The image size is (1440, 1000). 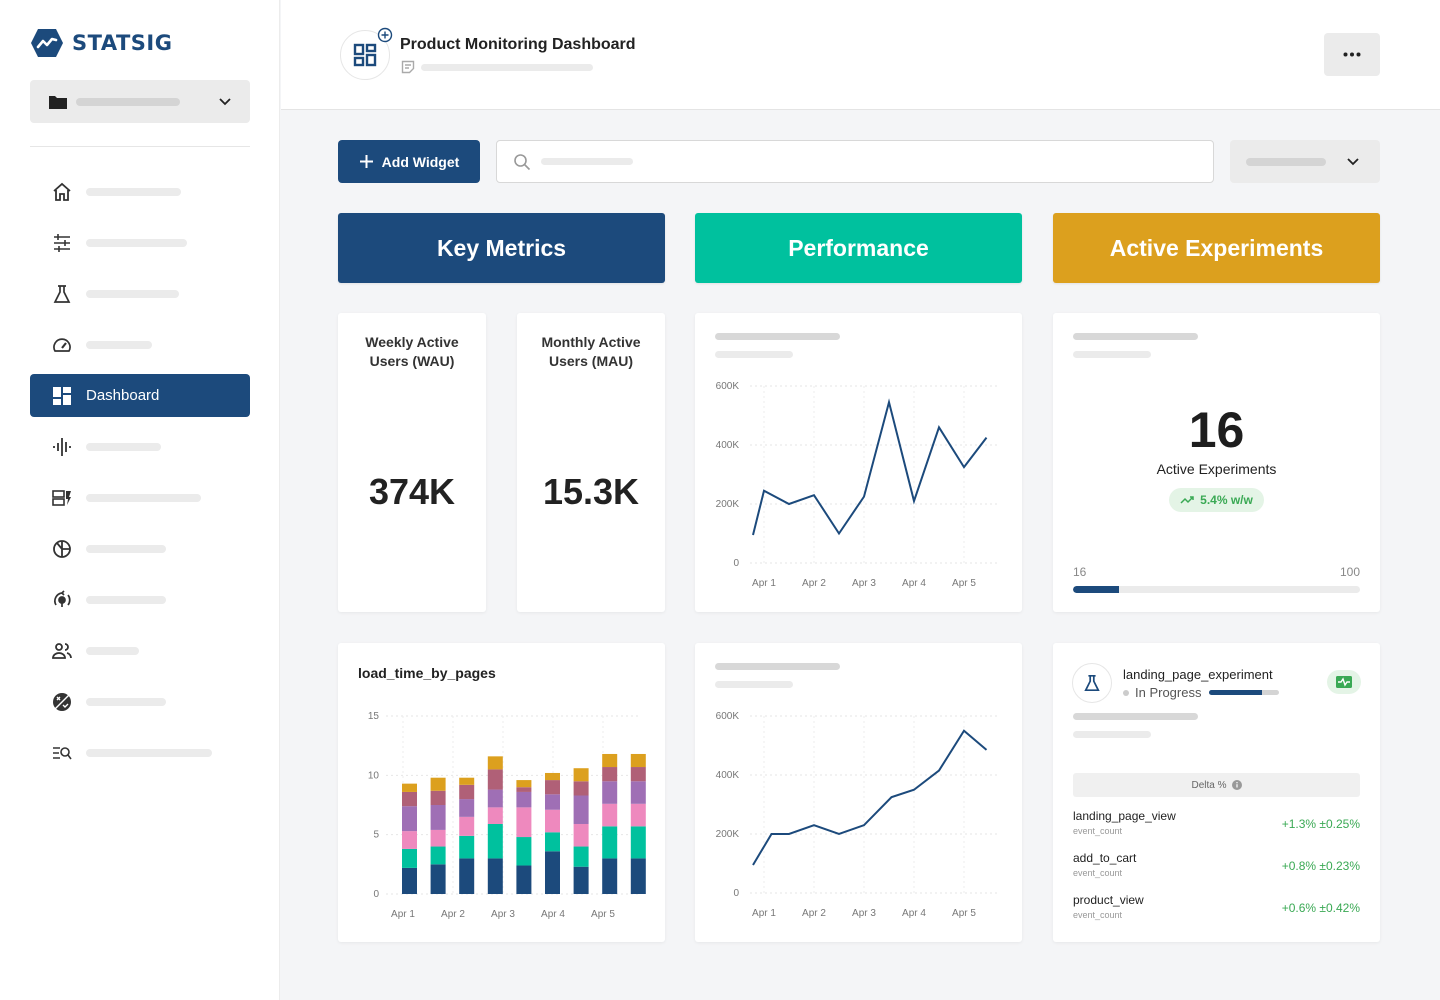 I want to click on more-options-button, so click(x=1352, y=54).